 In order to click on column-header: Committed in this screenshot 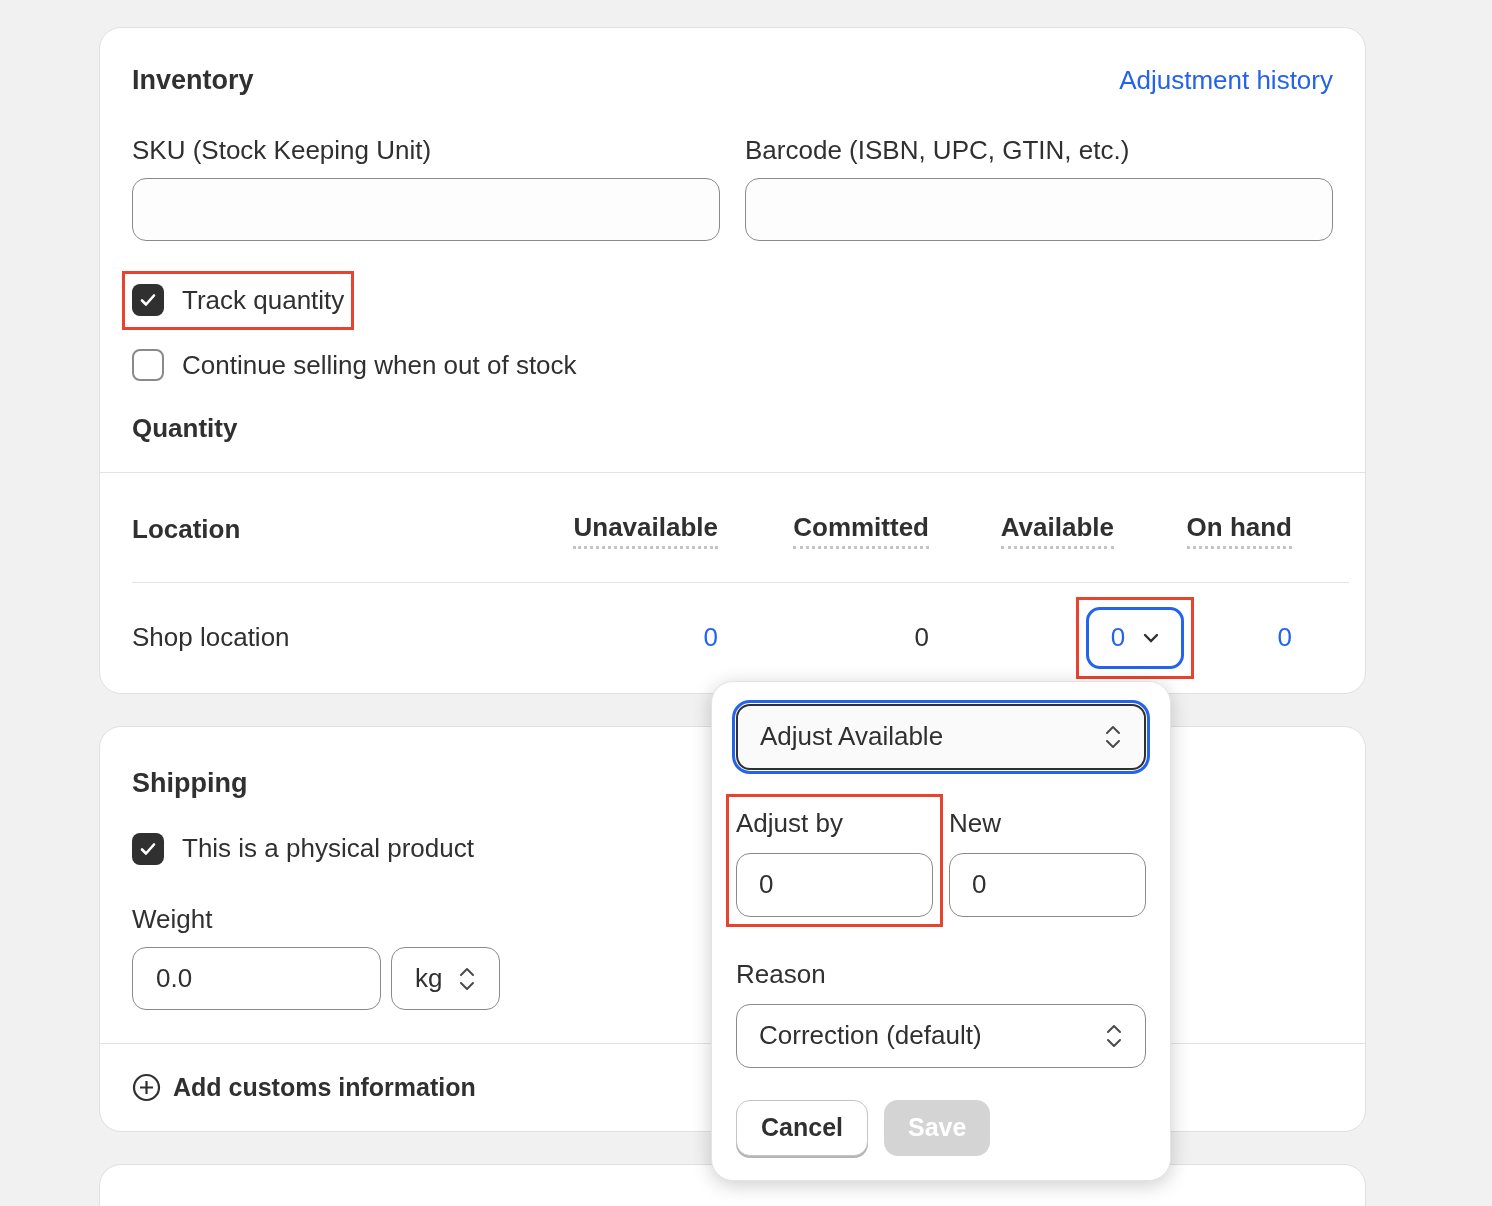, I will do `click(861, 530)`.